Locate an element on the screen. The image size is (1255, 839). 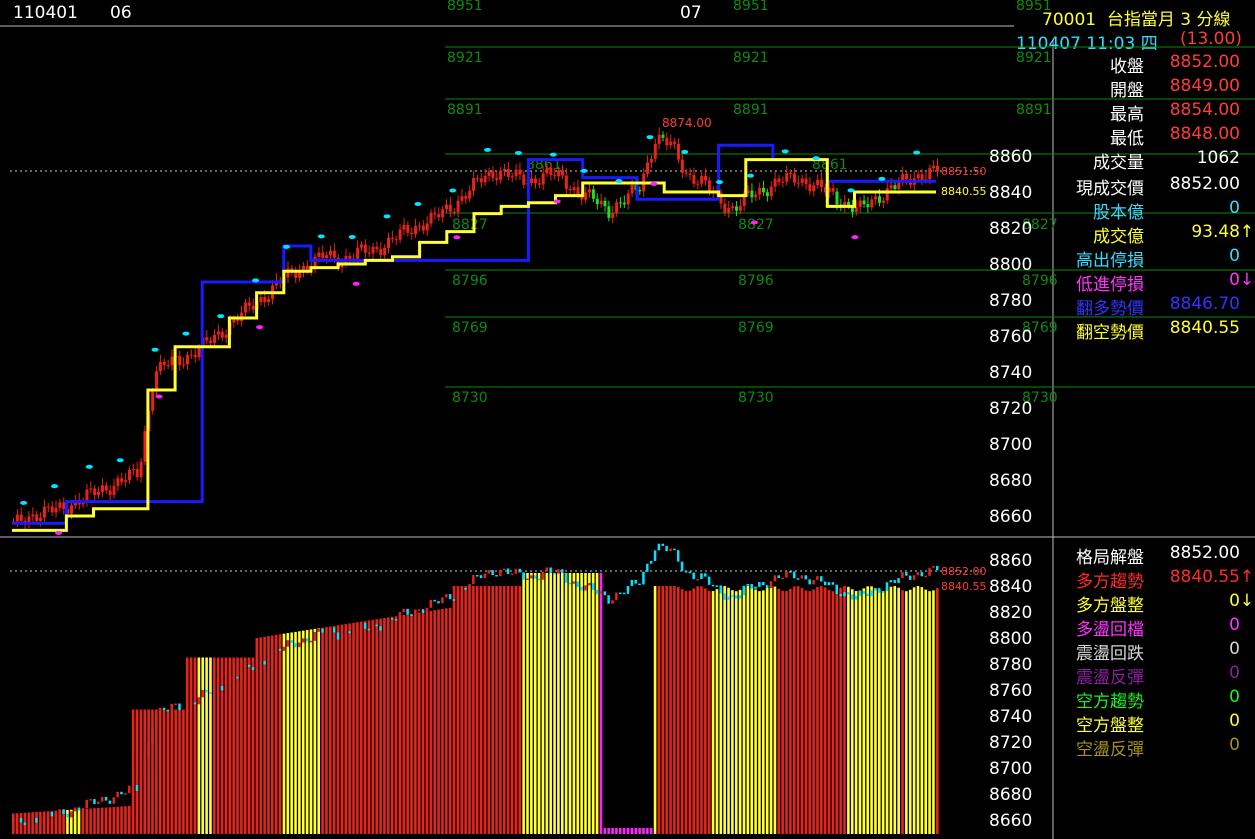
bottom-axis-tick-label: 8700 is located at coordinates (1010, 769).